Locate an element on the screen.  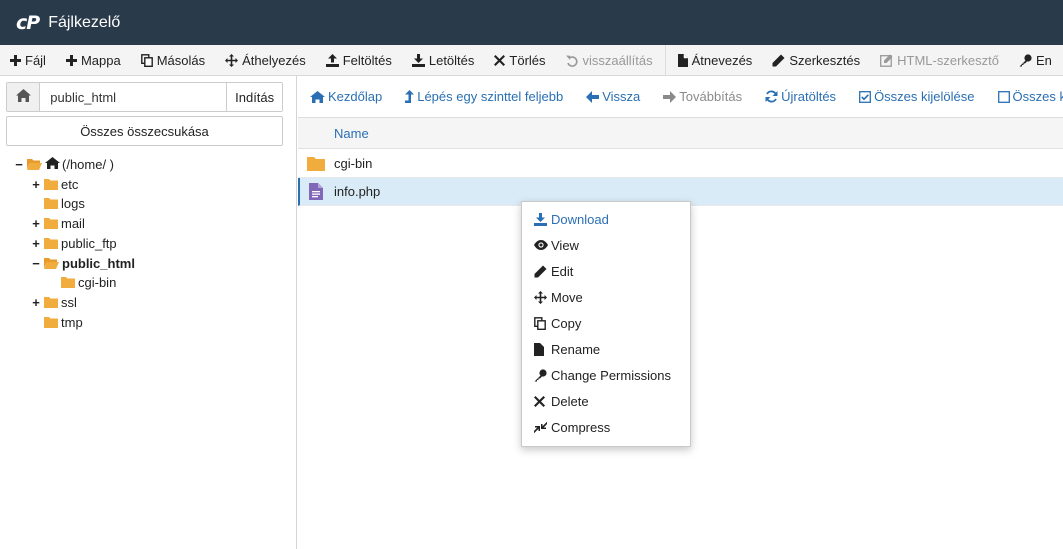
path-bar: Indítás is located at coordinates (144, 97).